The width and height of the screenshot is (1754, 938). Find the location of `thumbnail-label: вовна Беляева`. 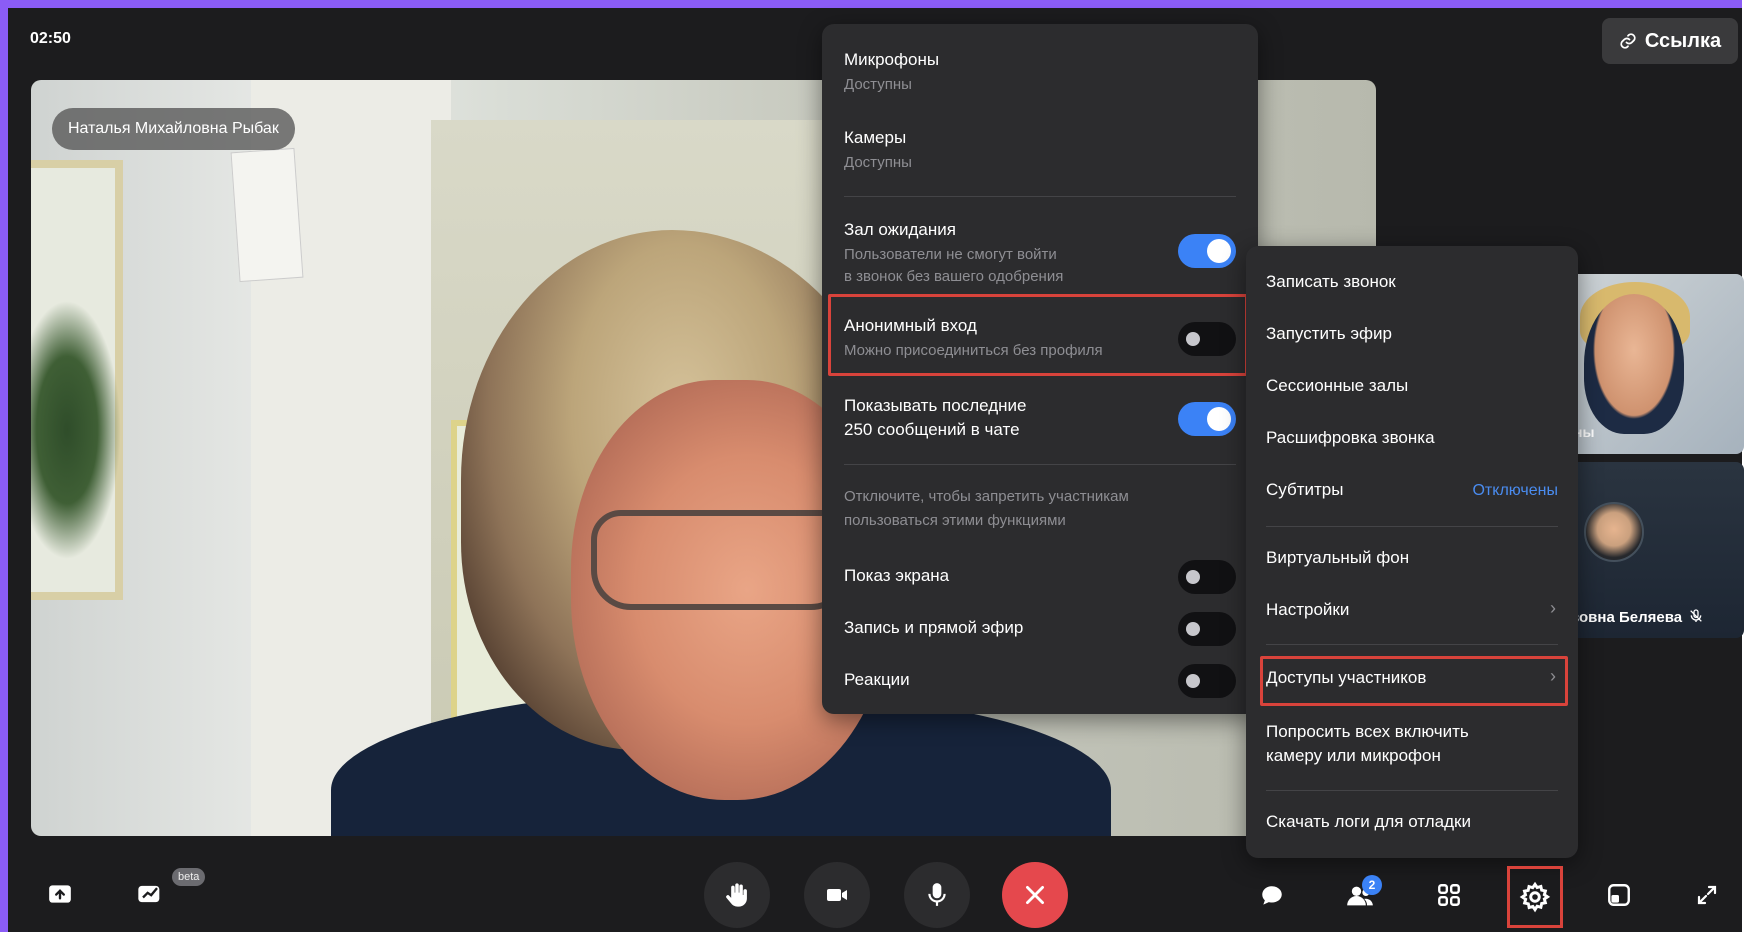

thumbnail-label: вовна Беляева is located at coordinates (1637, 617).